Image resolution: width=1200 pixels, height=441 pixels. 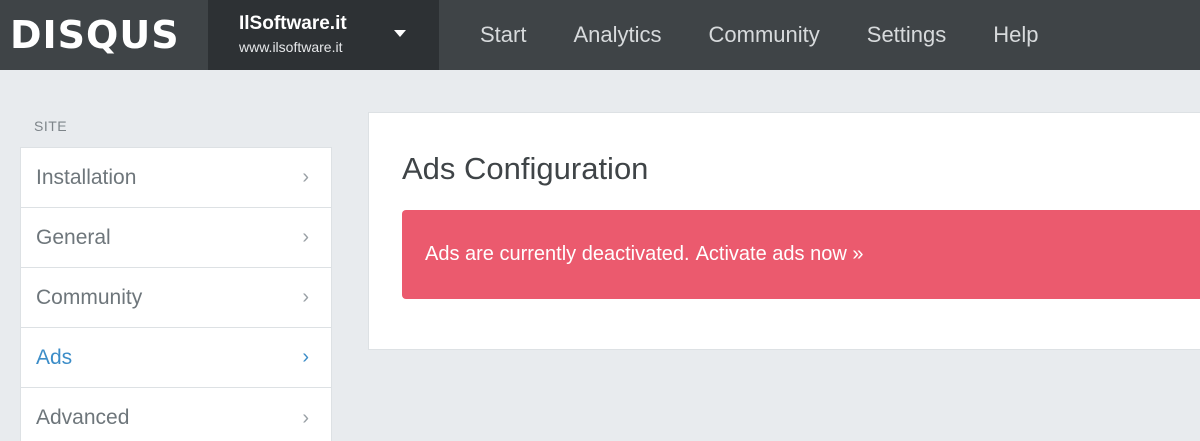 What do you see at coordinates (503, 35) in the screenshot?
I see `nav-item-start: Start` at bounding box center [503, 35].